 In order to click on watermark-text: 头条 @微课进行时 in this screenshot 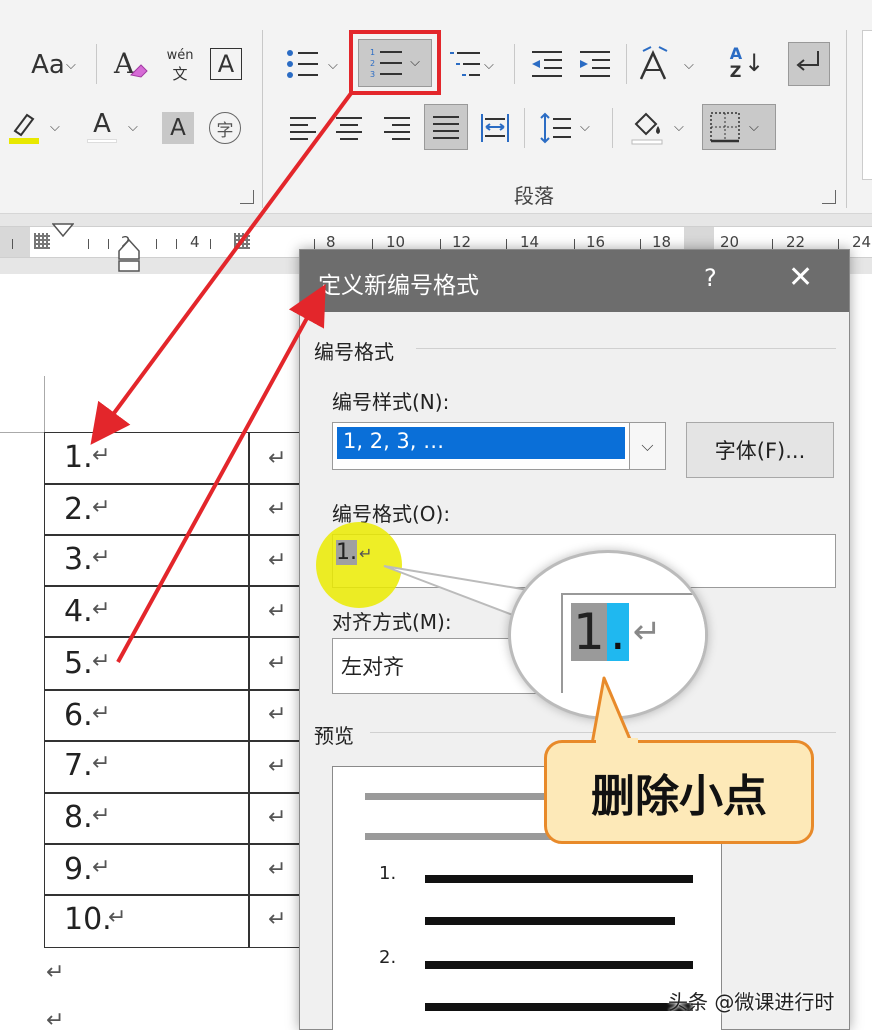, I will do `click(751, 1002)`.